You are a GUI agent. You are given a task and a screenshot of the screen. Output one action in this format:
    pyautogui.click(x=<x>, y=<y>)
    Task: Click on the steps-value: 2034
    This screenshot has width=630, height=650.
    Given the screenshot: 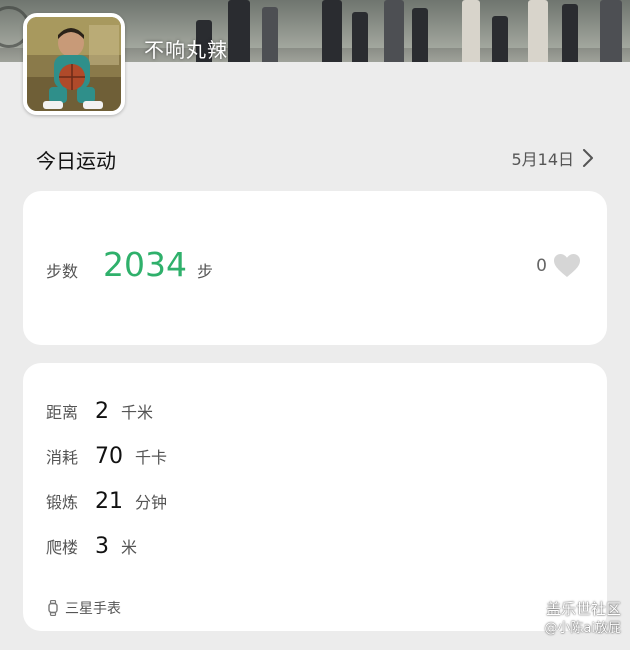 What is the action you would take?
    pyautogui.click(x=145, y=264)
    